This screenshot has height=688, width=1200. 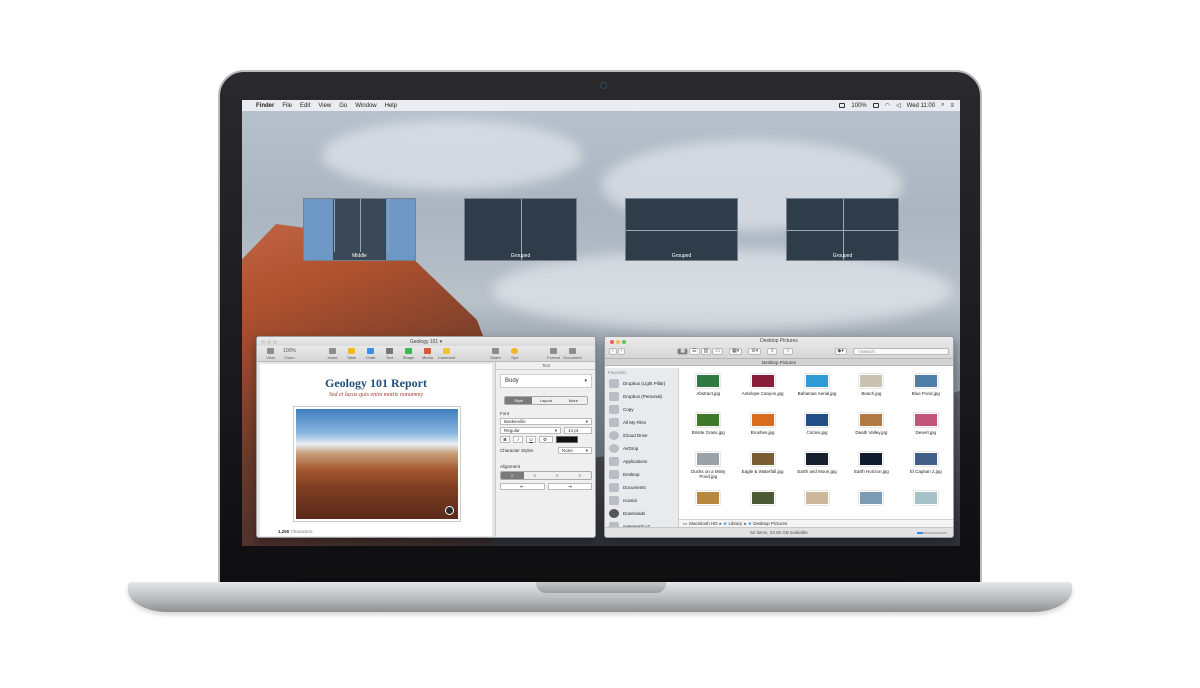 I want to click on sidebar-item-airdrop: AirDrop, so click(x=641, y=448).